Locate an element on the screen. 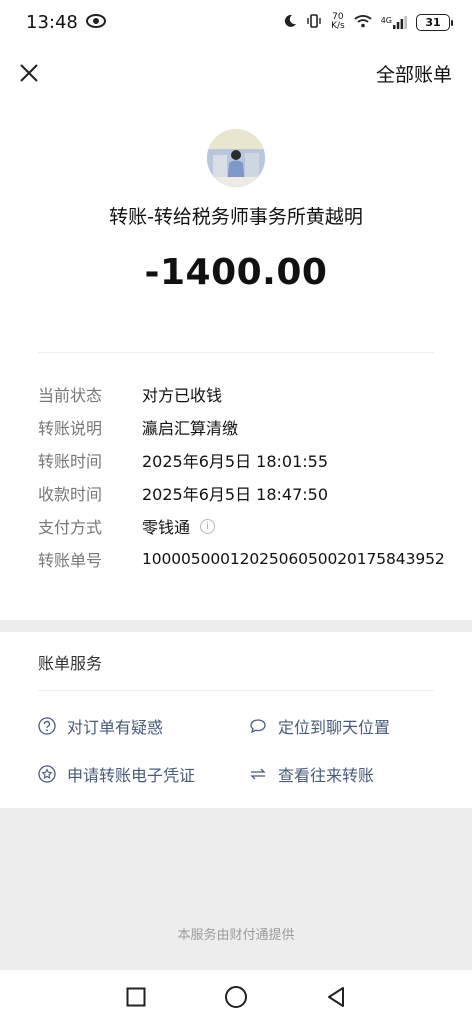  close-button is located at coordinates (29, 73).